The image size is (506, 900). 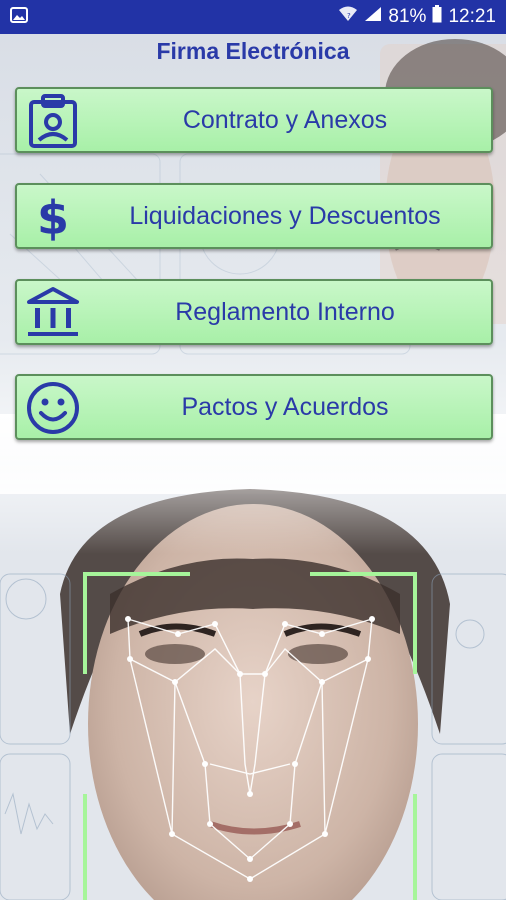 I want to click on reglamento-button: Reglamento Interno, so click(x=254, y=312).